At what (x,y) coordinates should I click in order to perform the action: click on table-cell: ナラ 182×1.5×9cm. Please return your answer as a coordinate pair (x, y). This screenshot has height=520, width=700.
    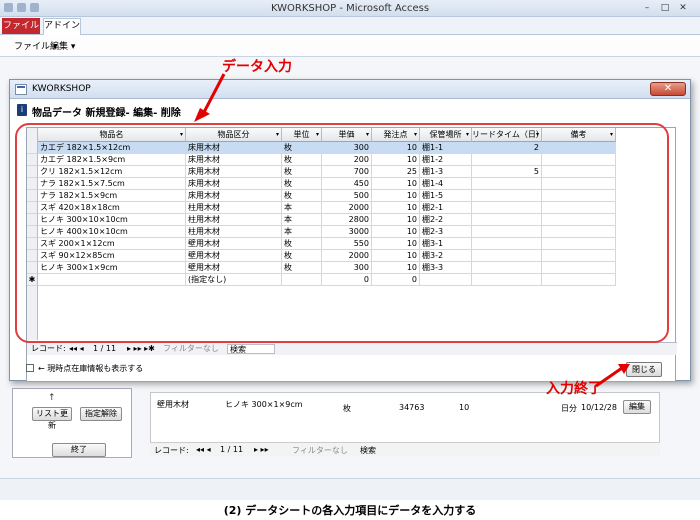
    Looking at the image, I should click on (112, 196).